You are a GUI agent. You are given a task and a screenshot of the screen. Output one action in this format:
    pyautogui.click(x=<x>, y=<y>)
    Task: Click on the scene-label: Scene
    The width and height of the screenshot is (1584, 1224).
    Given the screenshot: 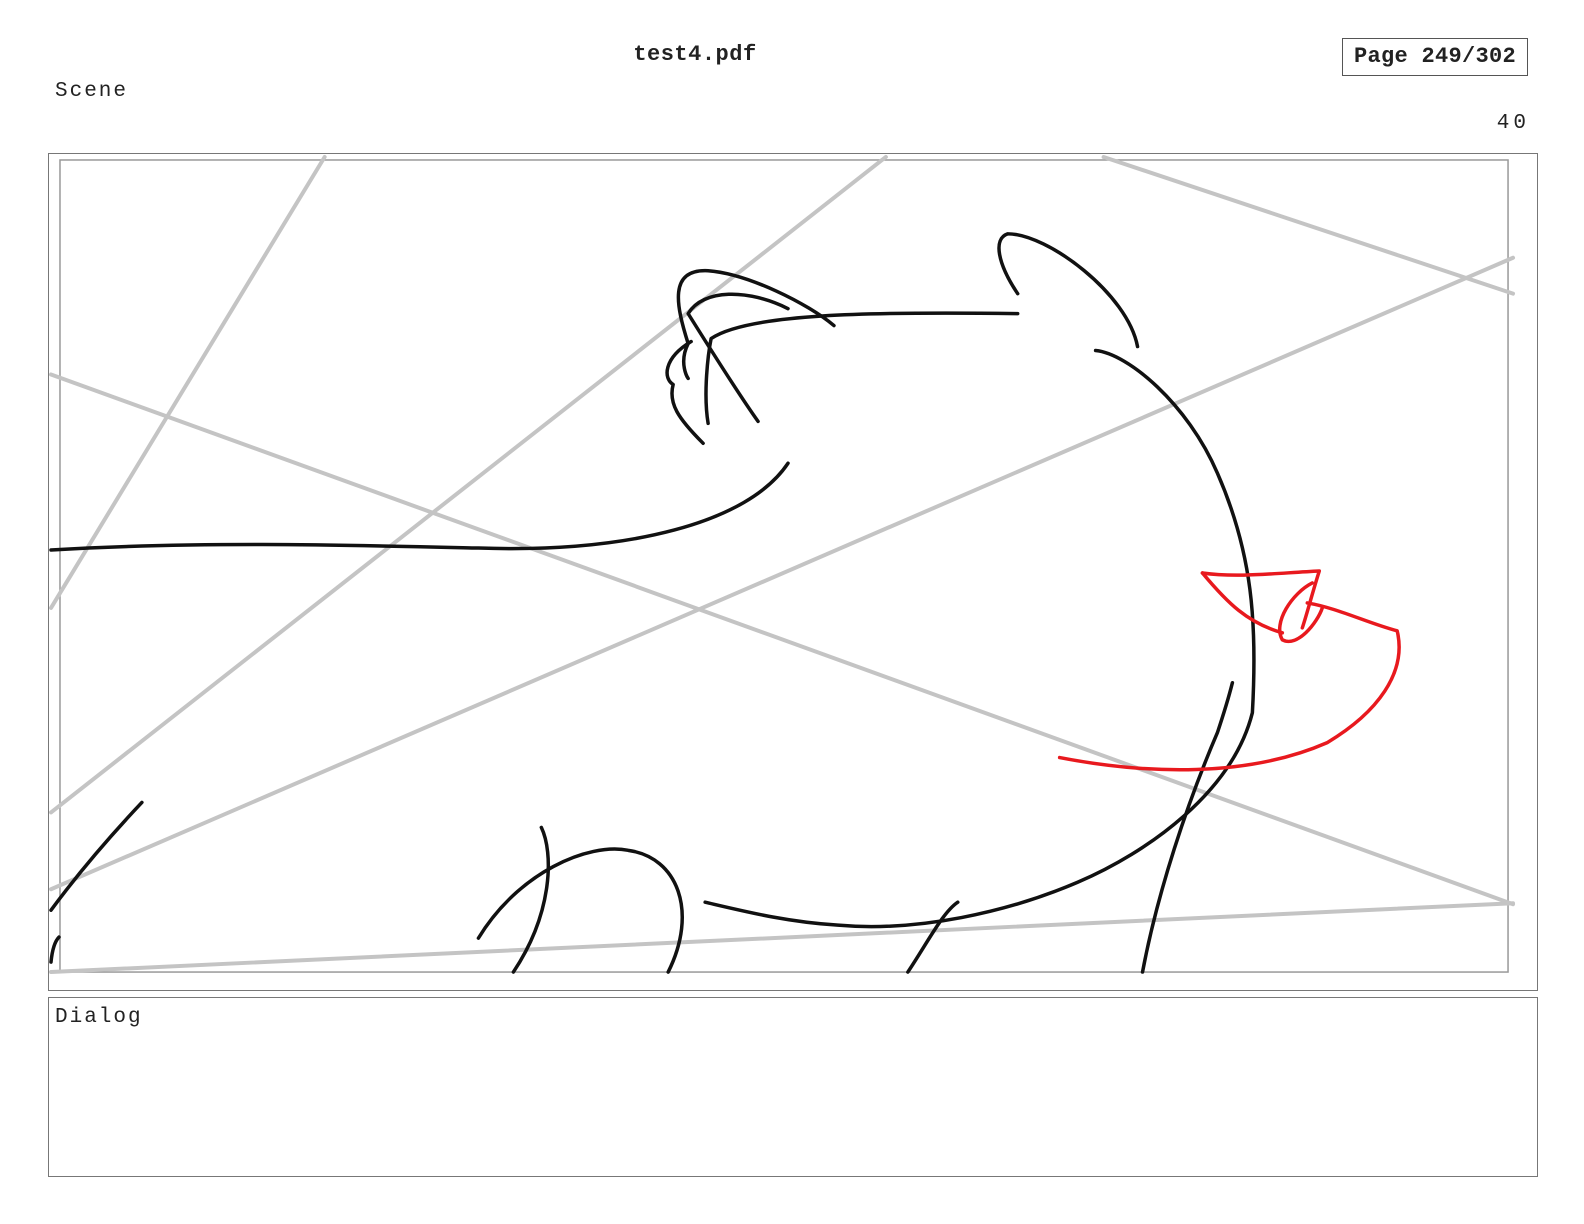 What is the action you would take?
    pyautogui.click(x=92, y=91)
    